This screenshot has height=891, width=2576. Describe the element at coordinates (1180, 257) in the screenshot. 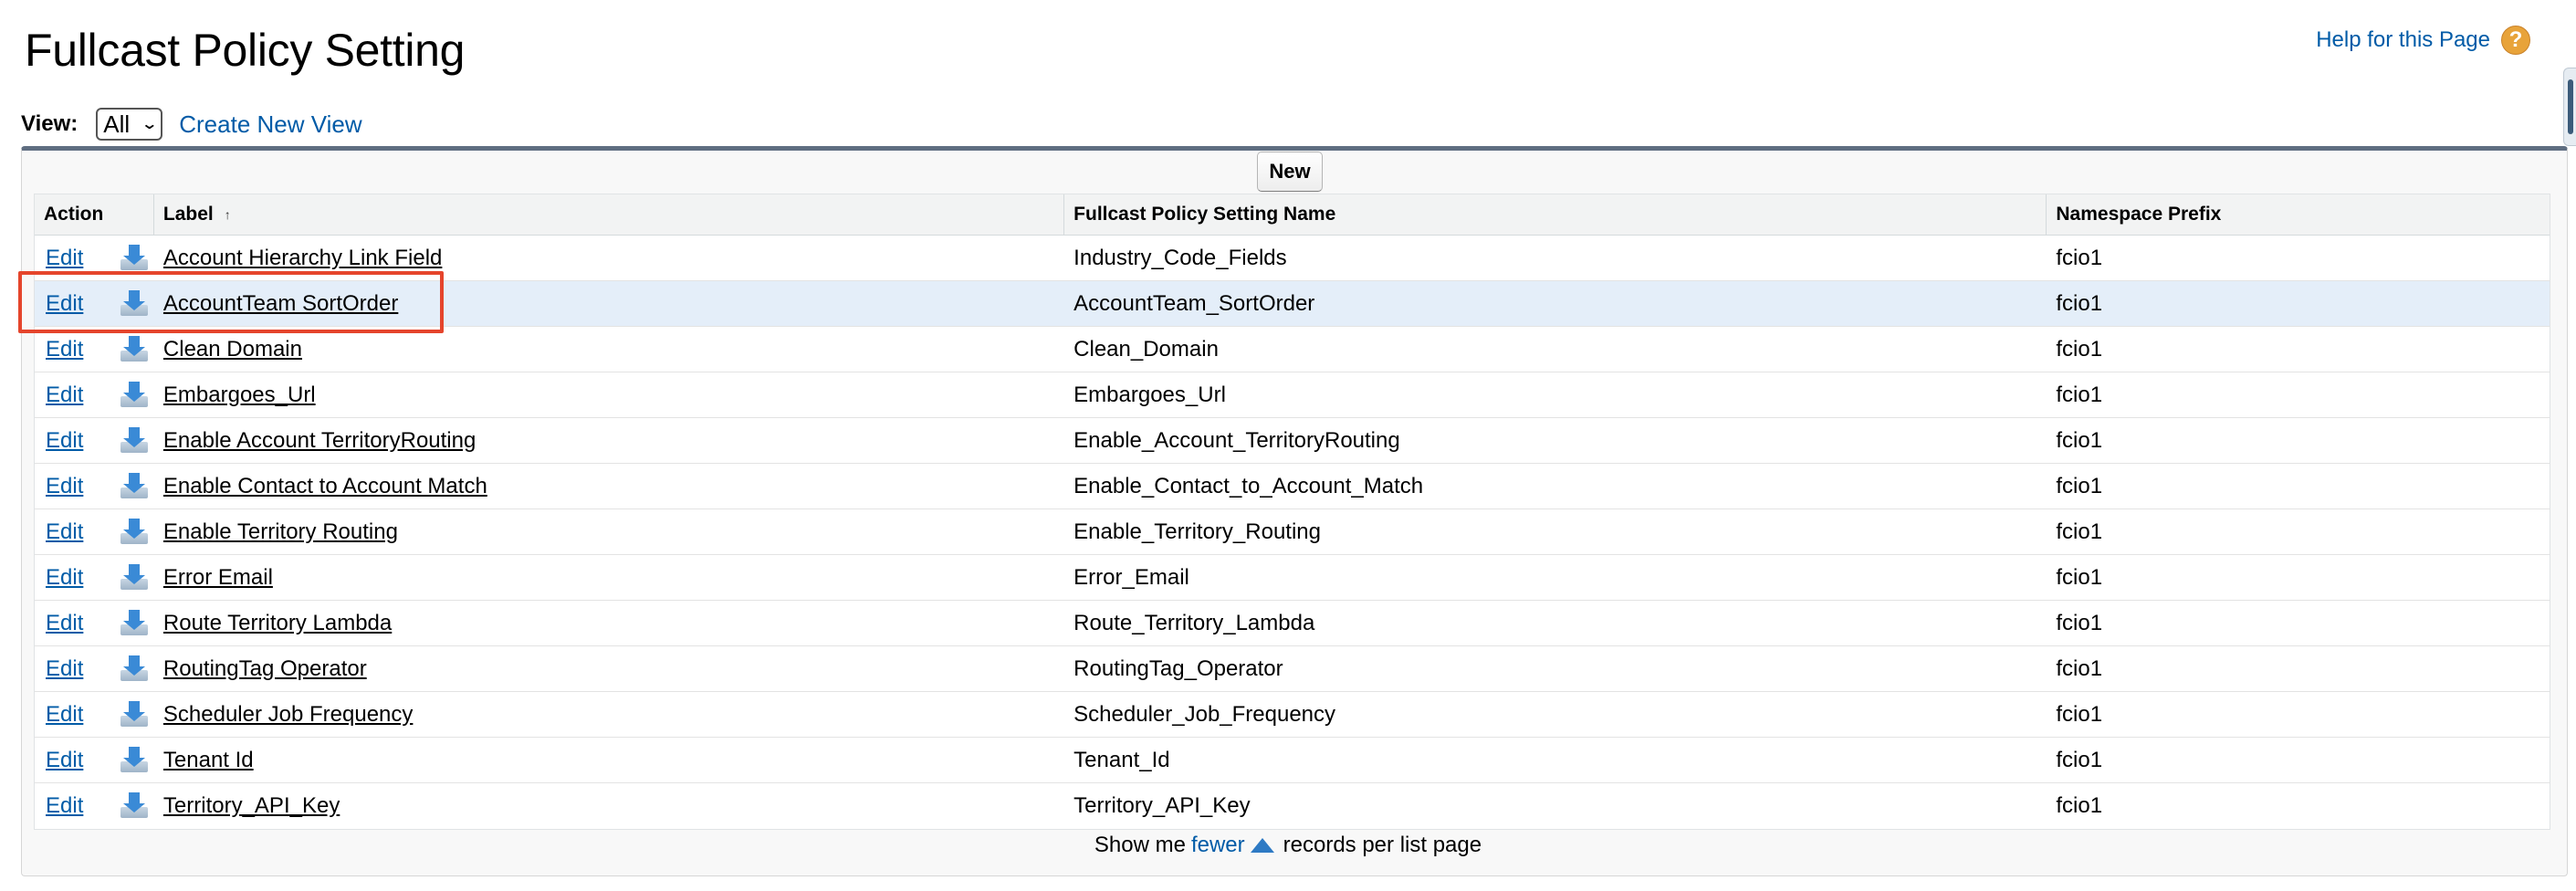

I see `row-setting-name: Industry_Code_Fields` at that location.